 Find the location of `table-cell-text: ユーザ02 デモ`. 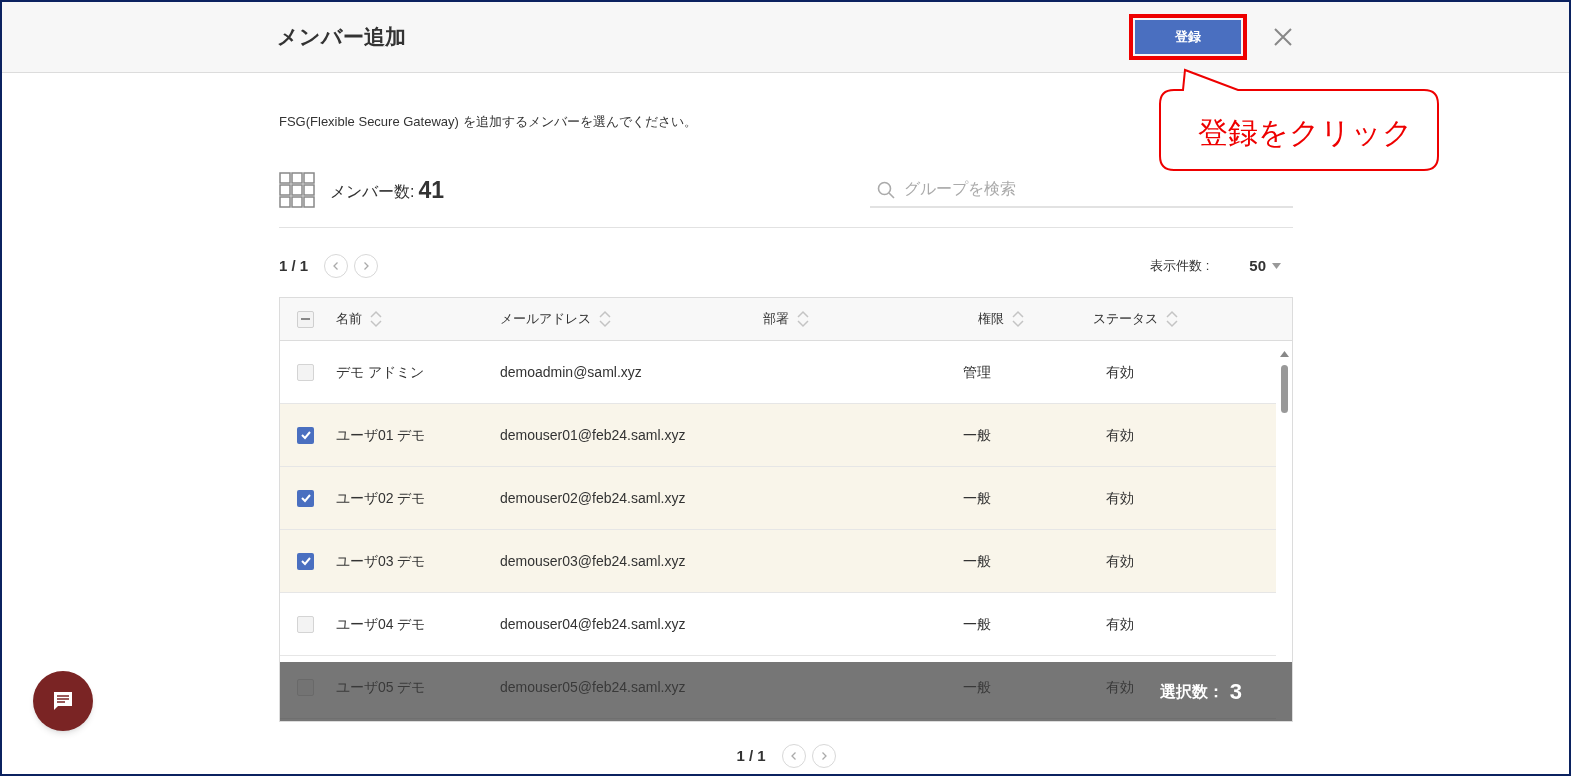

table-cell-text: ユーザ02 デモ is located at coordinates (381, 498).